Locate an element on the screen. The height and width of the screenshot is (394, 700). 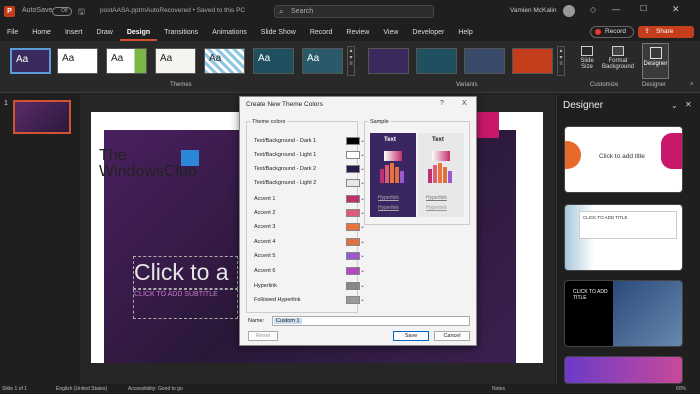
slide-number: 1 is located at coordinates (6, 103).